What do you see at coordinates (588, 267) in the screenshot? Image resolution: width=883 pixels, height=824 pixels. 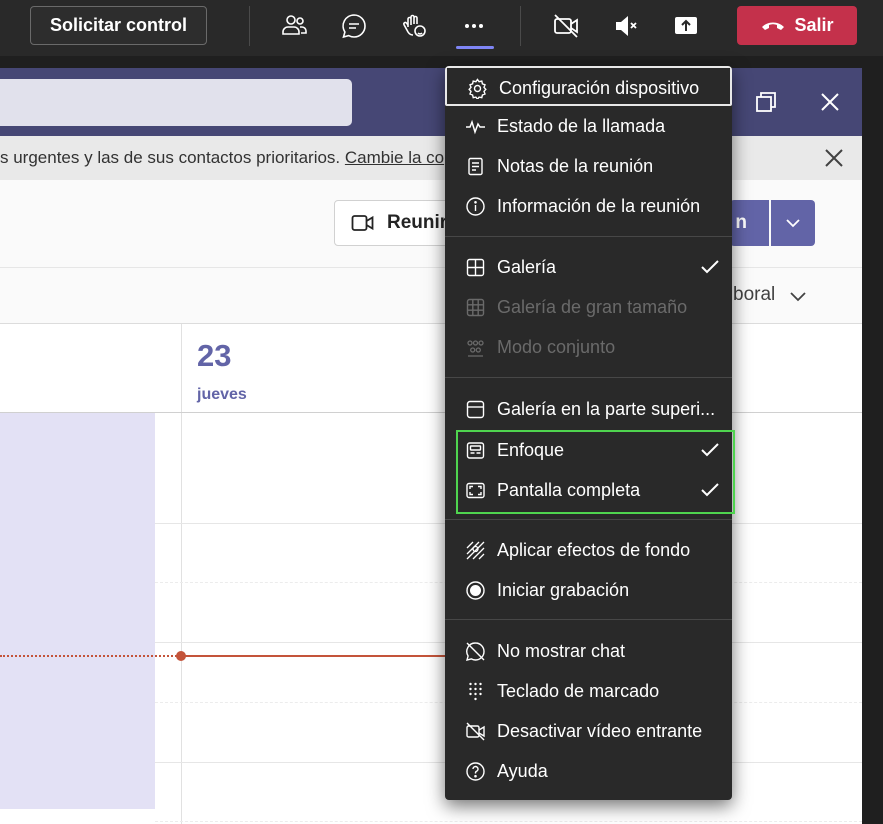 I see `menu-item-gallery: Galería` at bounding box center [588, 267].